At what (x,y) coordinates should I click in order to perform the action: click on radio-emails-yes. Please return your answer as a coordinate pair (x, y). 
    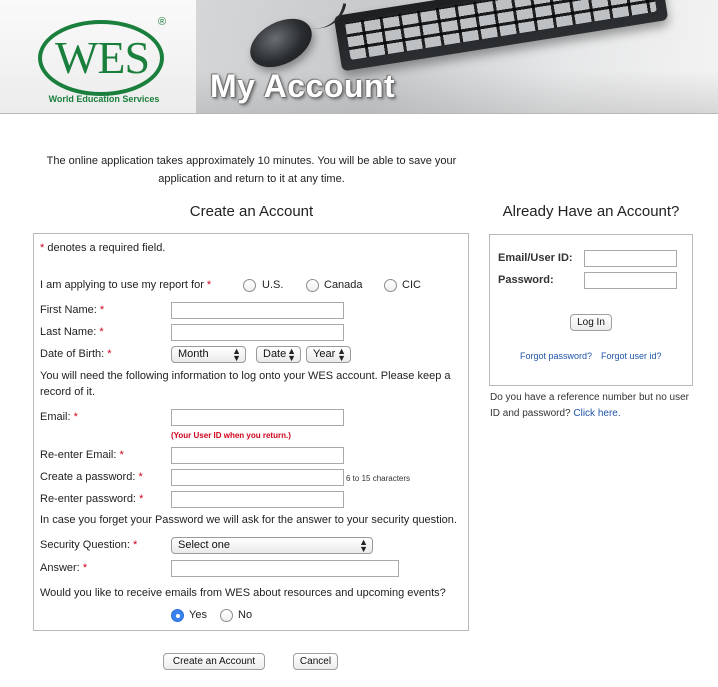
    Looking at the image, I should click on (177, 615).